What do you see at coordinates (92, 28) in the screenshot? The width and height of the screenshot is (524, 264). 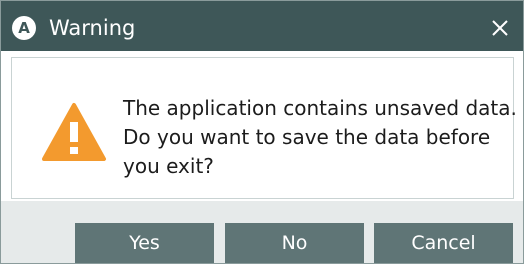 I see `dialog-title: Warning` at bounding box center [92, 28].